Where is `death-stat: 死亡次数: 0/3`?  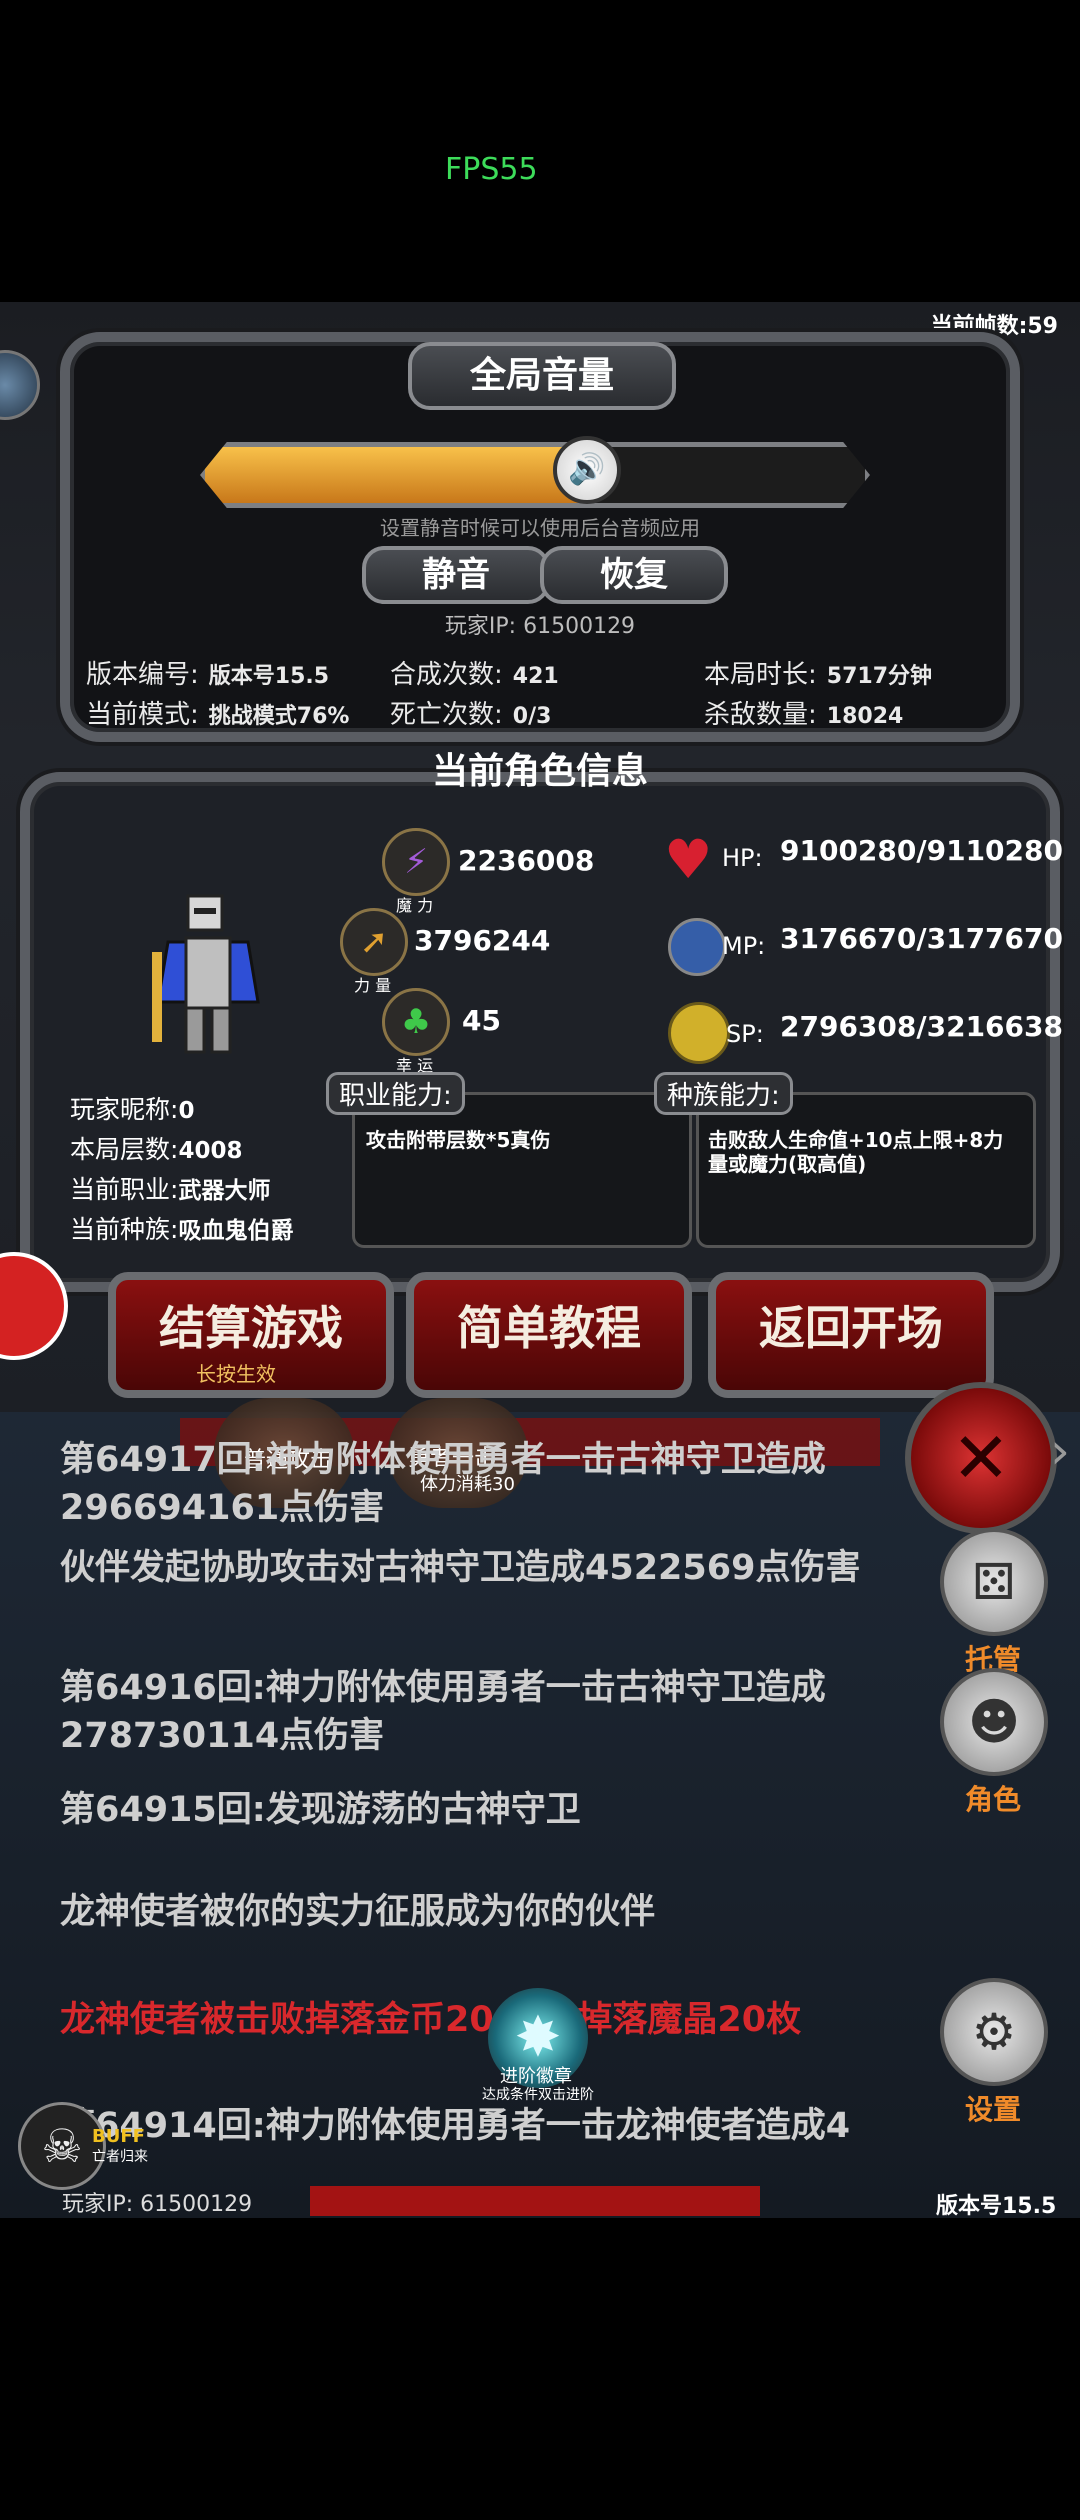
death-stat: 死亡次数: 0/3 is located at coordinates (470, 712).